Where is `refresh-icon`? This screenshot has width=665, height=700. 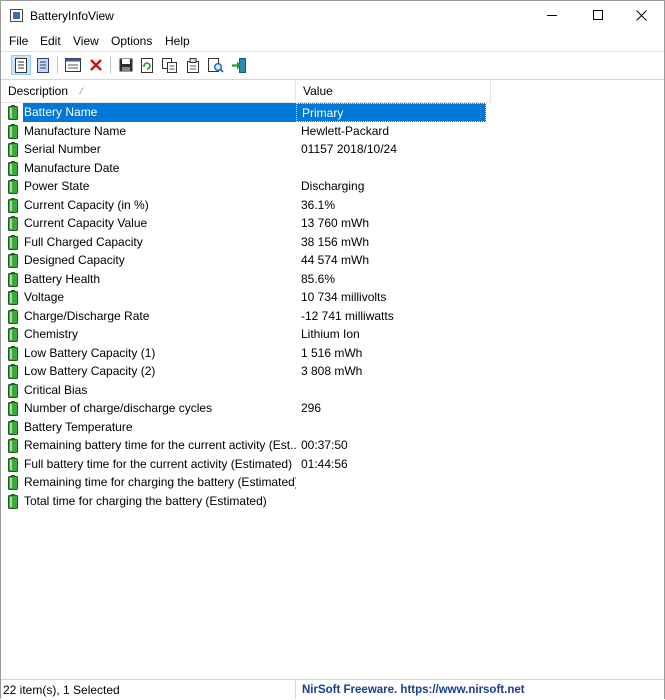
refresh-icon is located at coordinates (147, 65).